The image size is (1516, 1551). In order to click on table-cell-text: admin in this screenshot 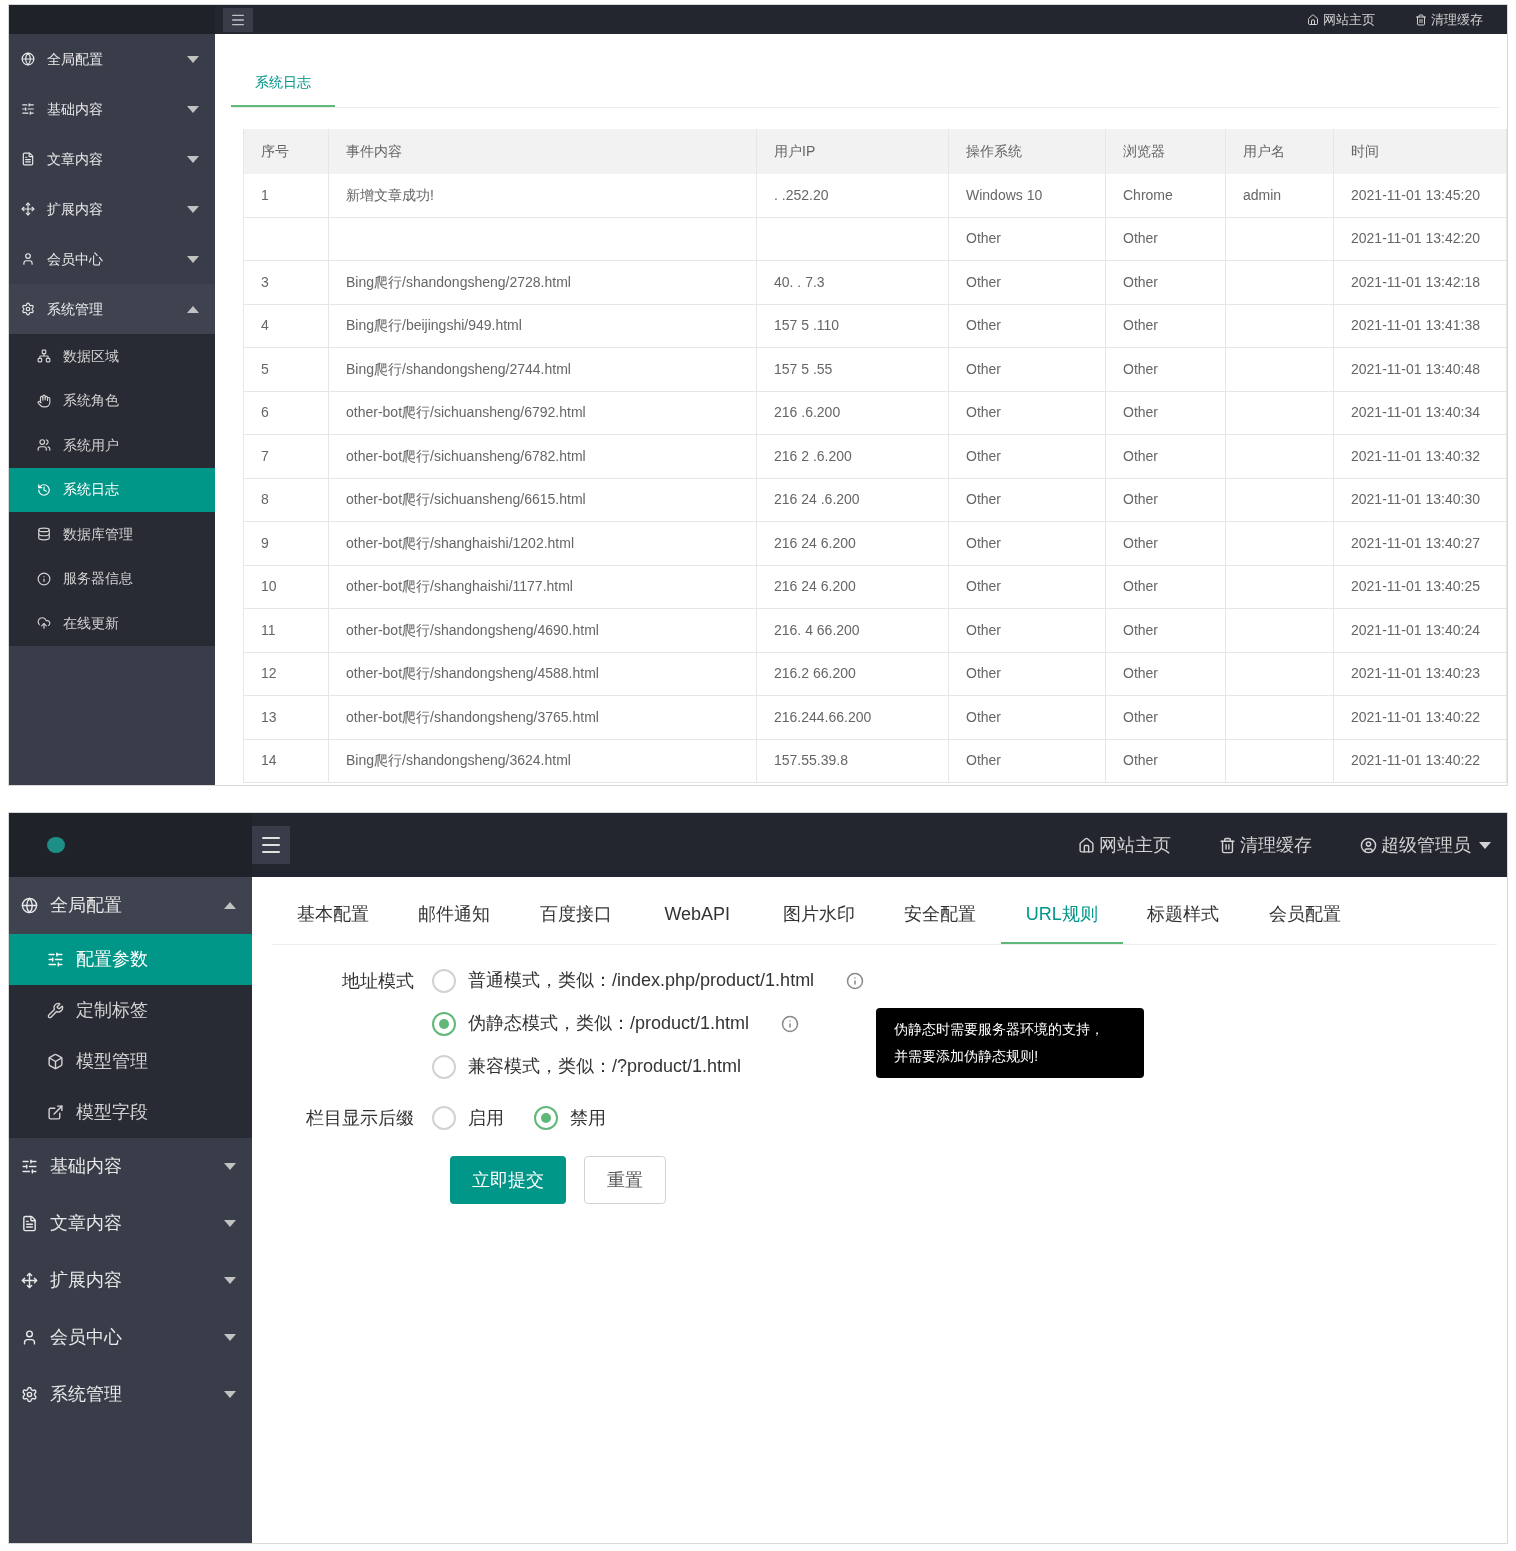, I will do `click(1262, 195)`.